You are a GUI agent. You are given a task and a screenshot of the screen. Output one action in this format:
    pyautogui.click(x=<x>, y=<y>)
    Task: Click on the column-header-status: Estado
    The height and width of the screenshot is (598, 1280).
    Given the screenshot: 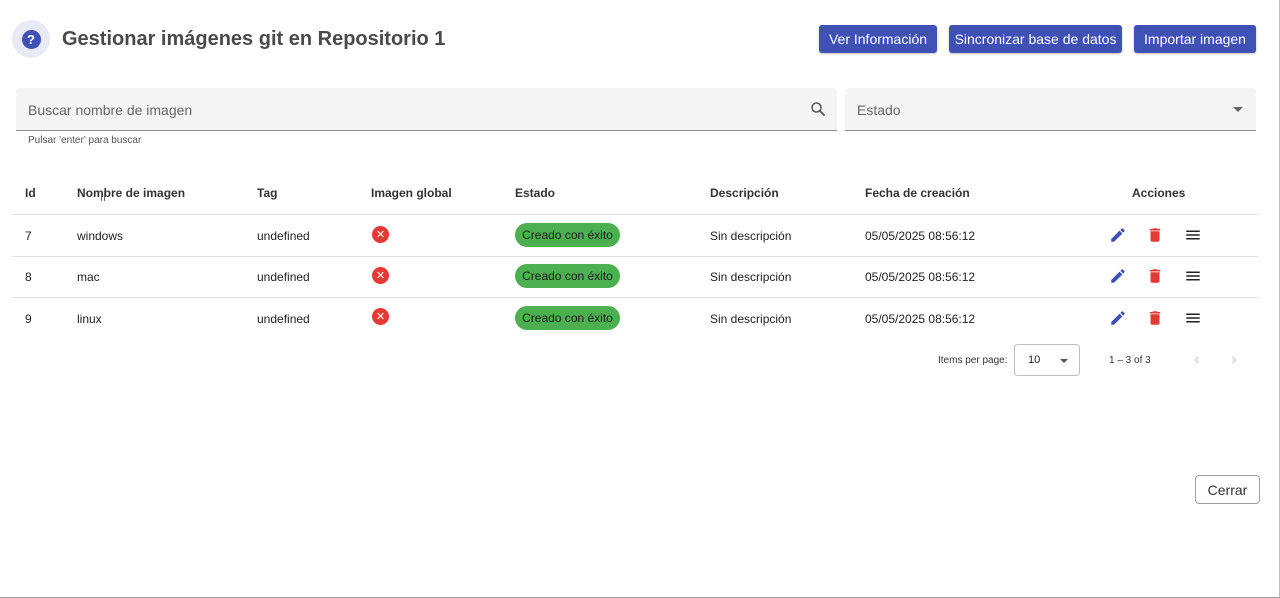 What is the action you would take?
    pyautogui.click(x=535, y=193)
    